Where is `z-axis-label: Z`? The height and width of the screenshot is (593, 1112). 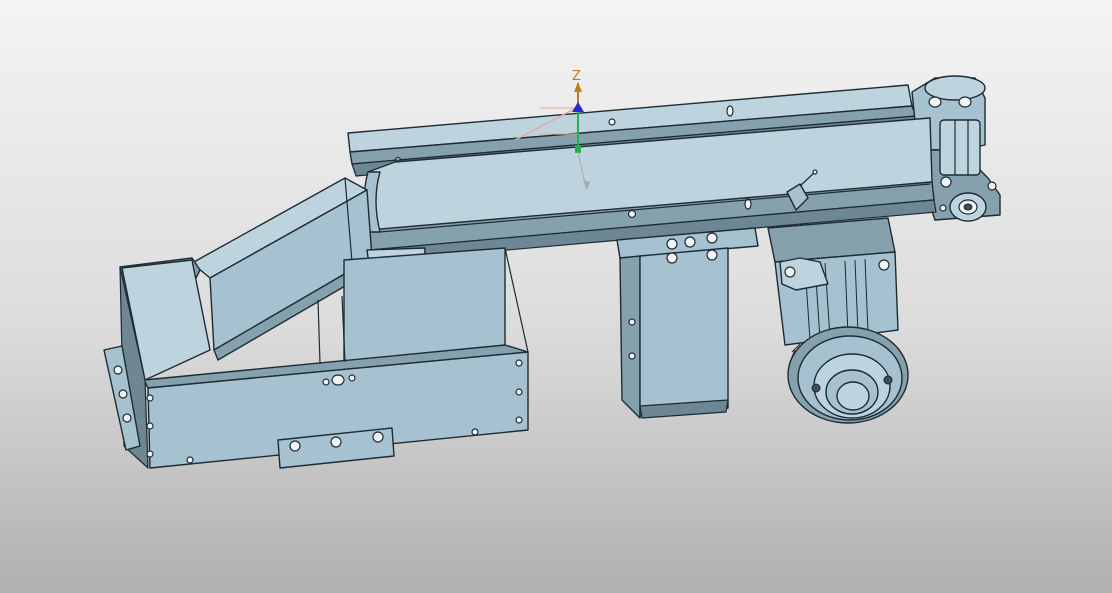 z-axis-label: Z is located at coordinates (576, 76).